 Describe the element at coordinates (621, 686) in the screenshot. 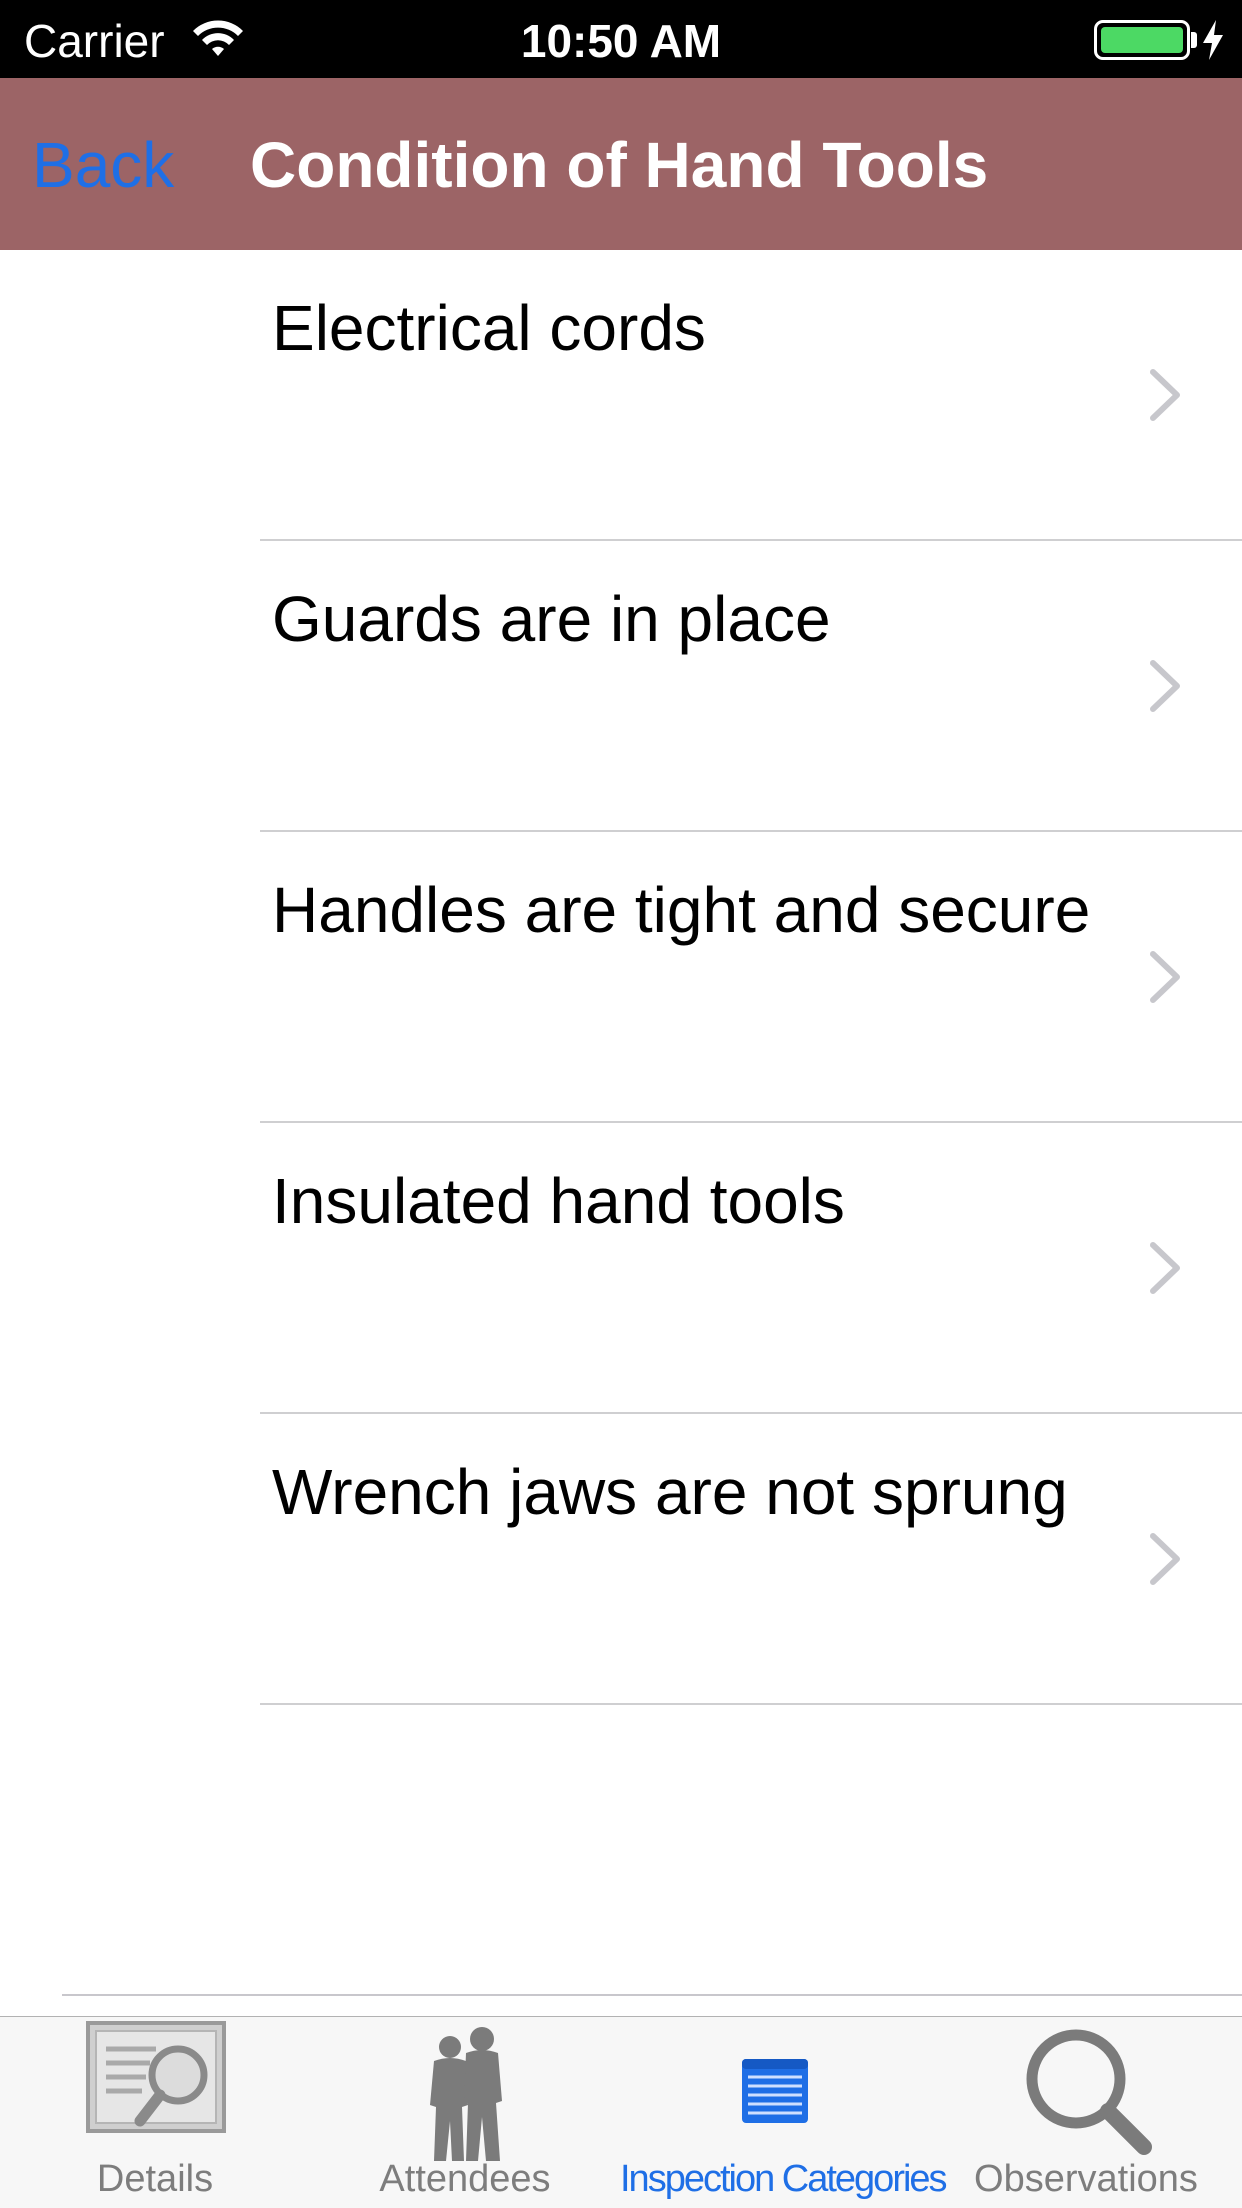

I see `list-item-guards: Guards are in place` at that location.